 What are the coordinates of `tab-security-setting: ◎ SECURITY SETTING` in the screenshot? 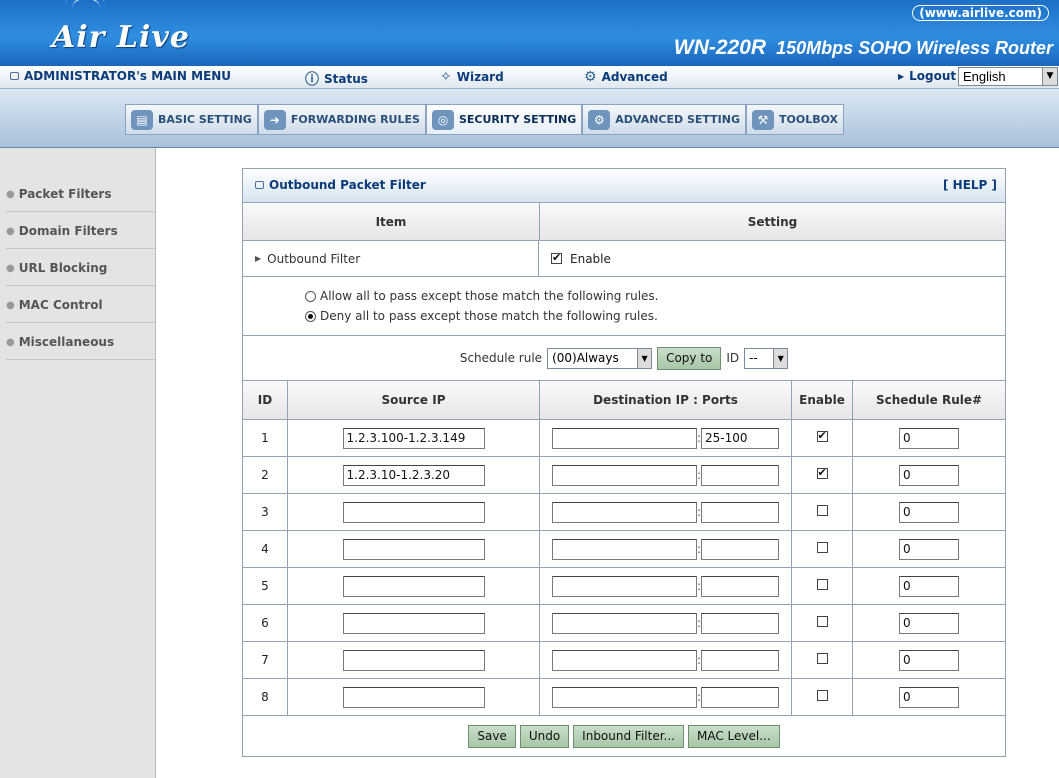 It's located at (504, 119).